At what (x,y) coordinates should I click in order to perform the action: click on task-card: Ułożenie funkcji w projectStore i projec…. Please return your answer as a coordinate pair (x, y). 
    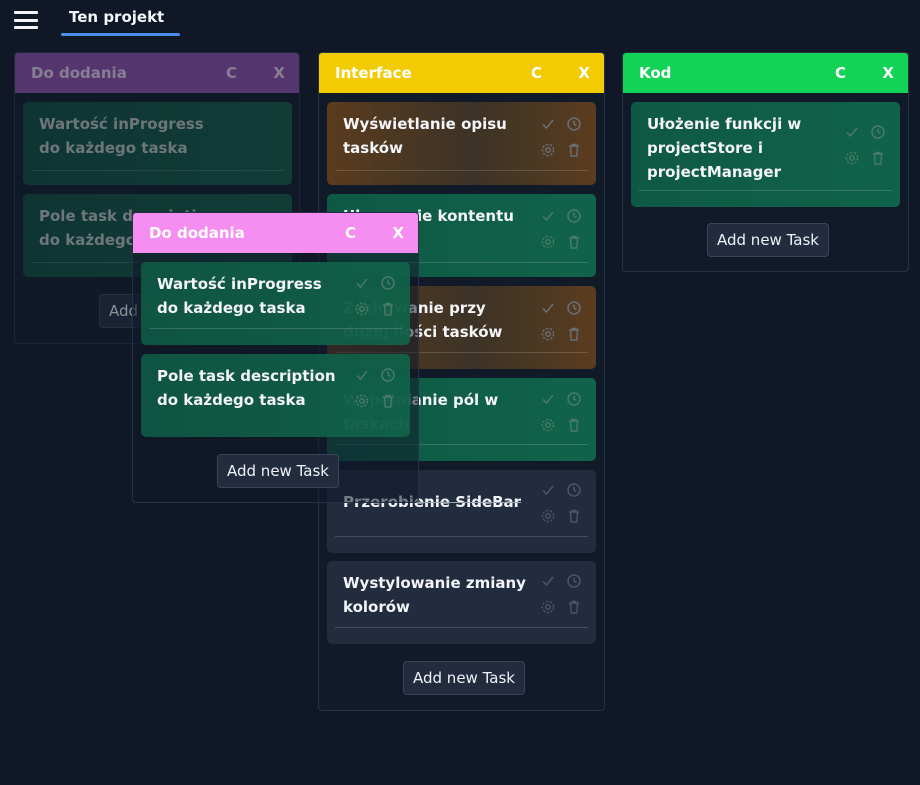
    Looking at the image, I should click on (765, 154).